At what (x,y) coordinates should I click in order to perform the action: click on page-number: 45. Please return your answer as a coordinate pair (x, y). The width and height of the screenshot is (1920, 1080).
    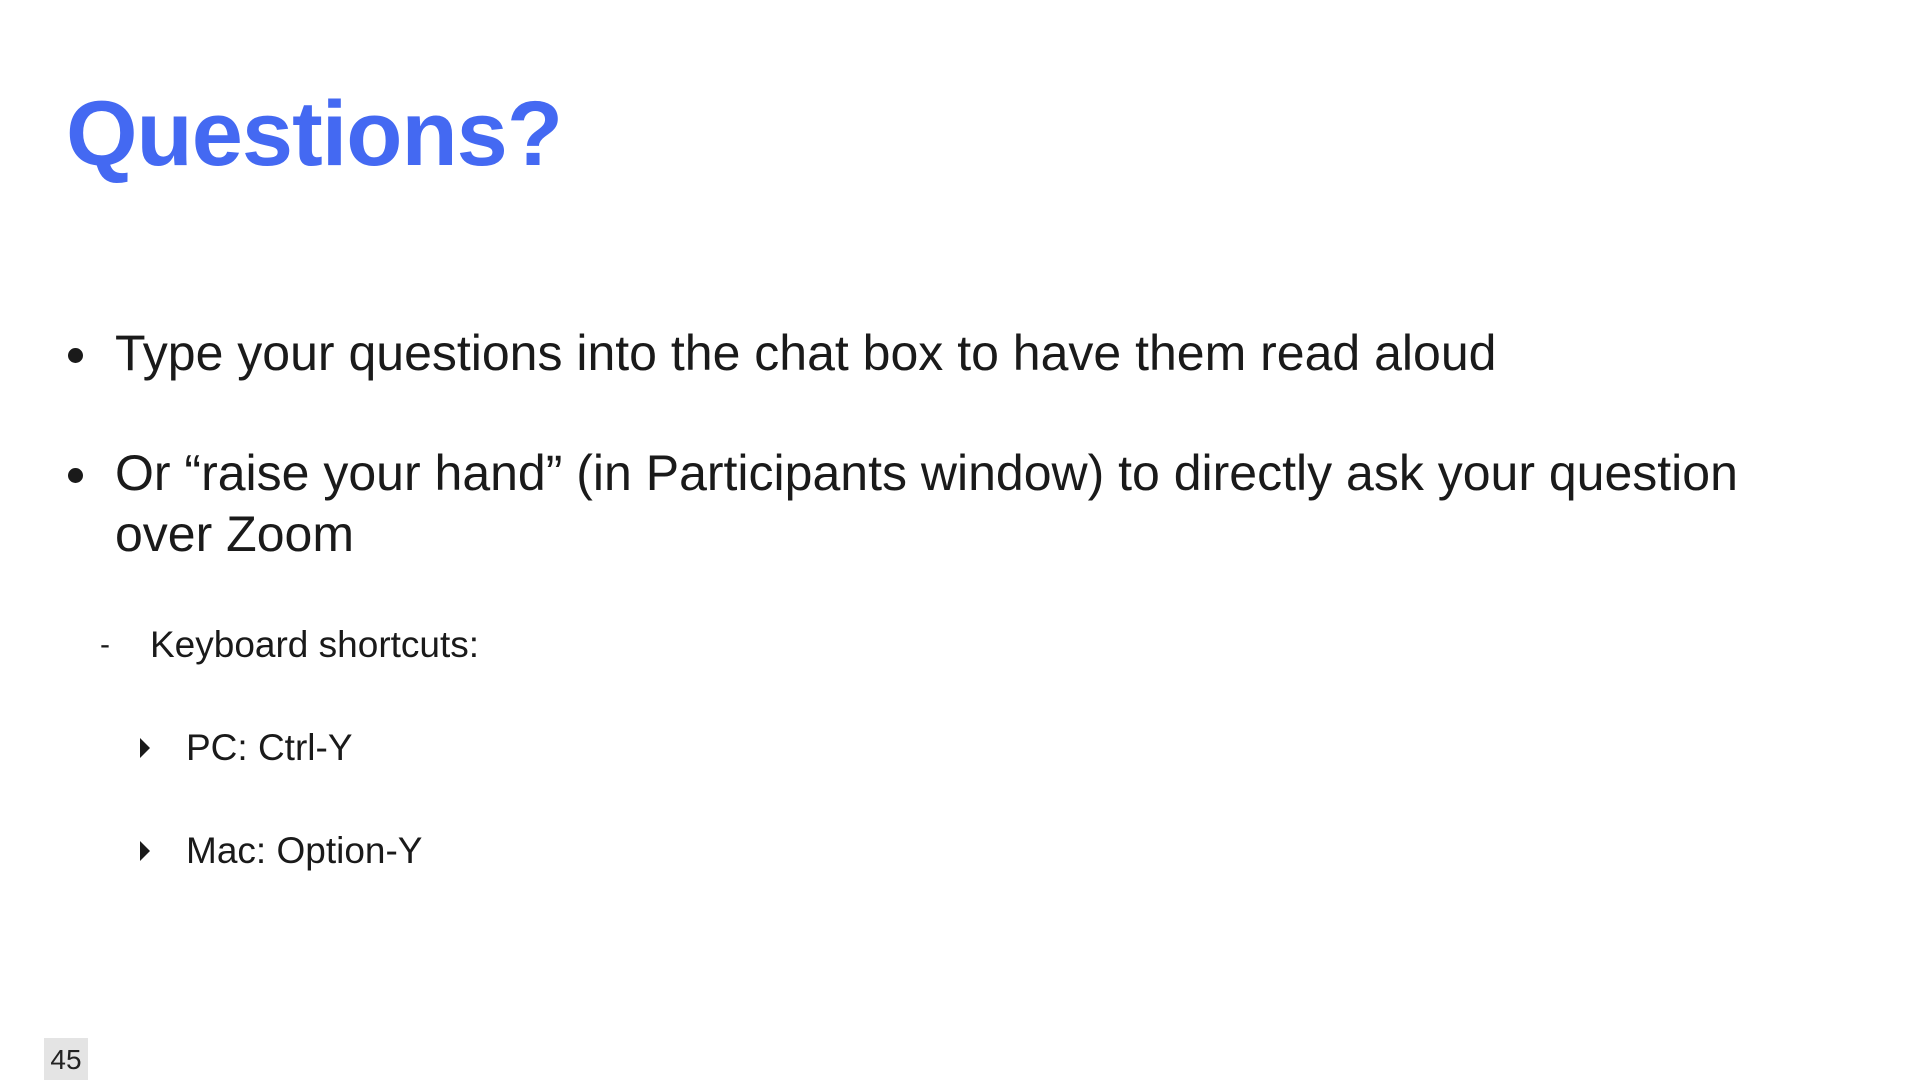
    Looking at the image, I should click on (66, 1059).